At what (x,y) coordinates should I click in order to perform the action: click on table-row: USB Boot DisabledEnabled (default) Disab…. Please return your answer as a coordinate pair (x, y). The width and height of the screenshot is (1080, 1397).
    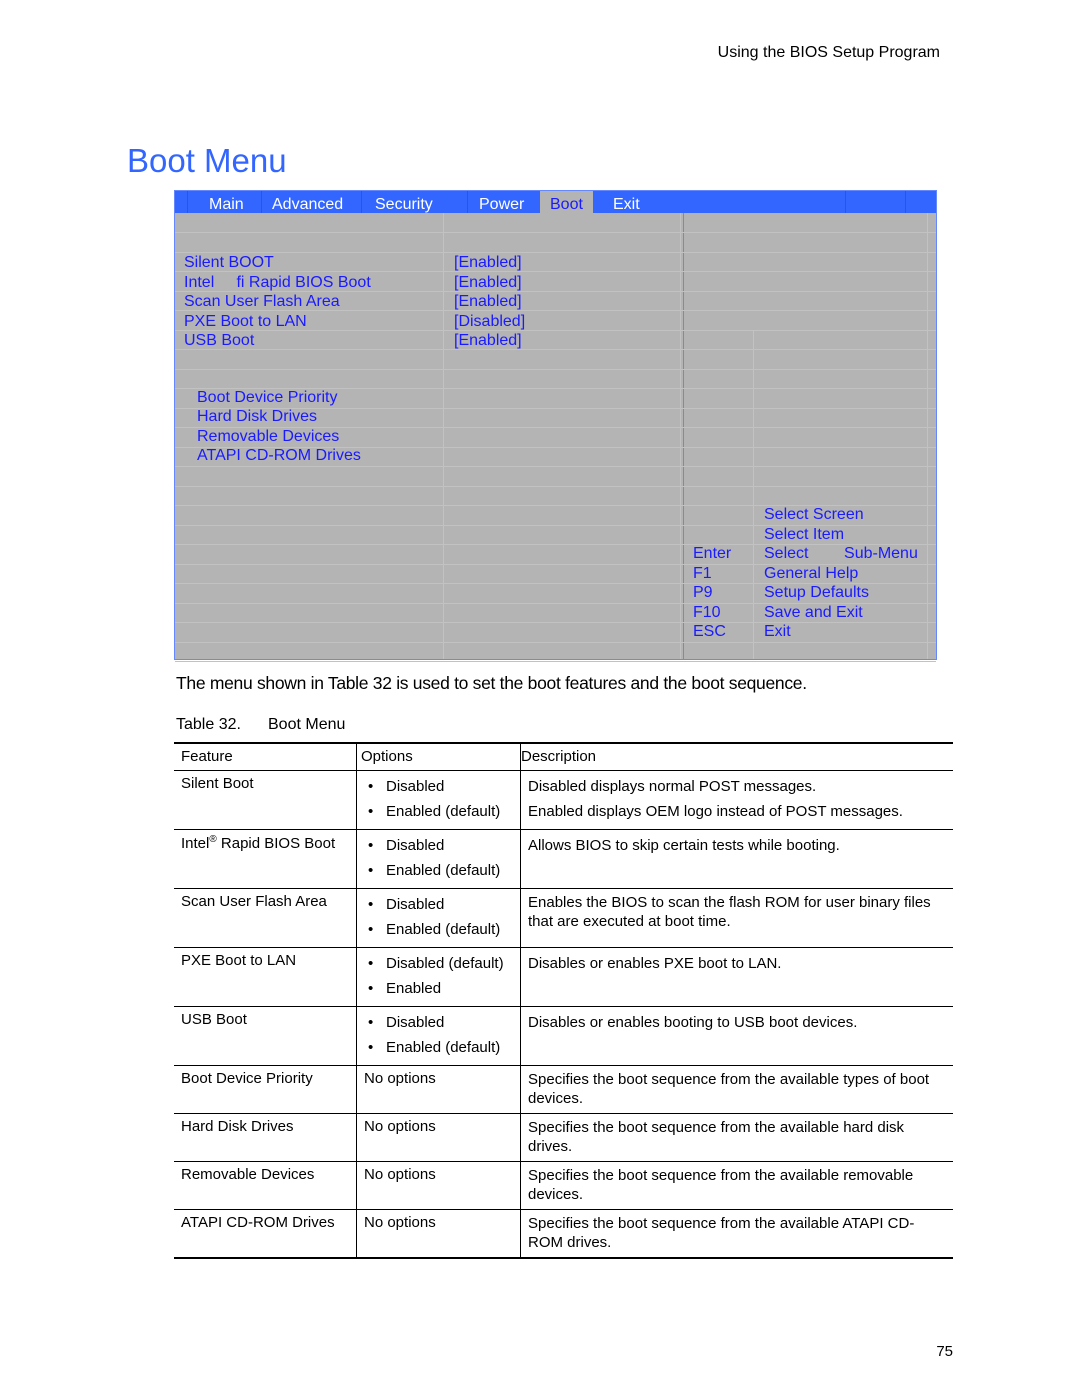
    Looking at the image, I should click on (563, 1036).